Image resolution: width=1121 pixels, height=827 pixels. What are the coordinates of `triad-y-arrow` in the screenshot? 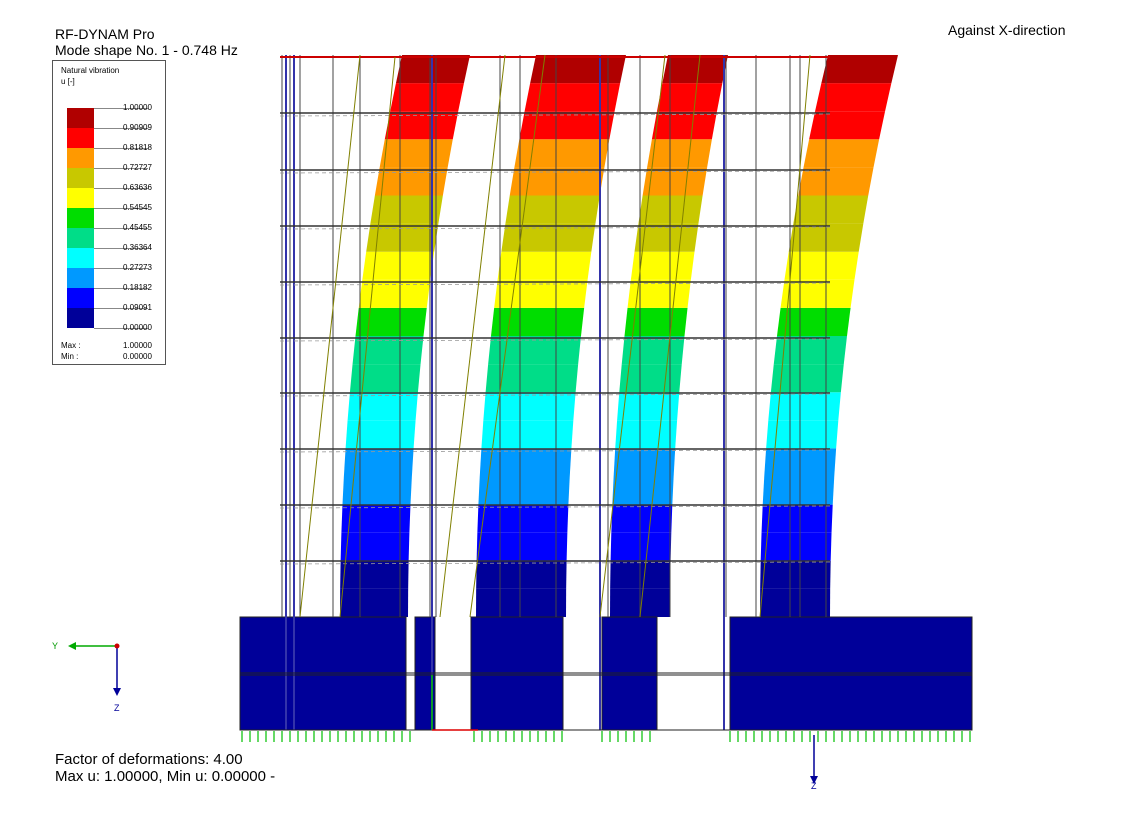 It's located at (72, 646).